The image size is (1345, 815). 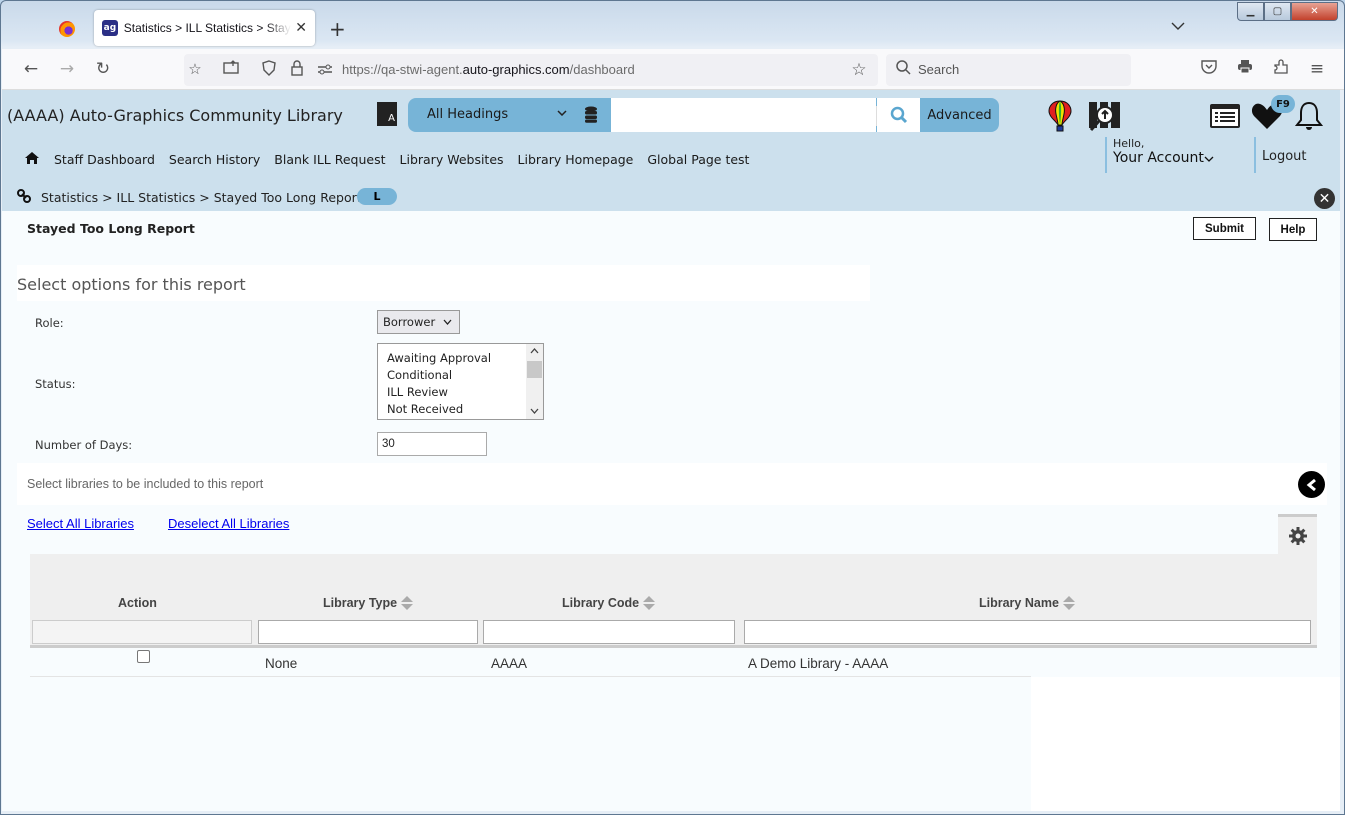 What do you see at coordinates (1280, 155) in the screenshot?
I see `logout-link: Logout` at bounding box center [1280, 155].